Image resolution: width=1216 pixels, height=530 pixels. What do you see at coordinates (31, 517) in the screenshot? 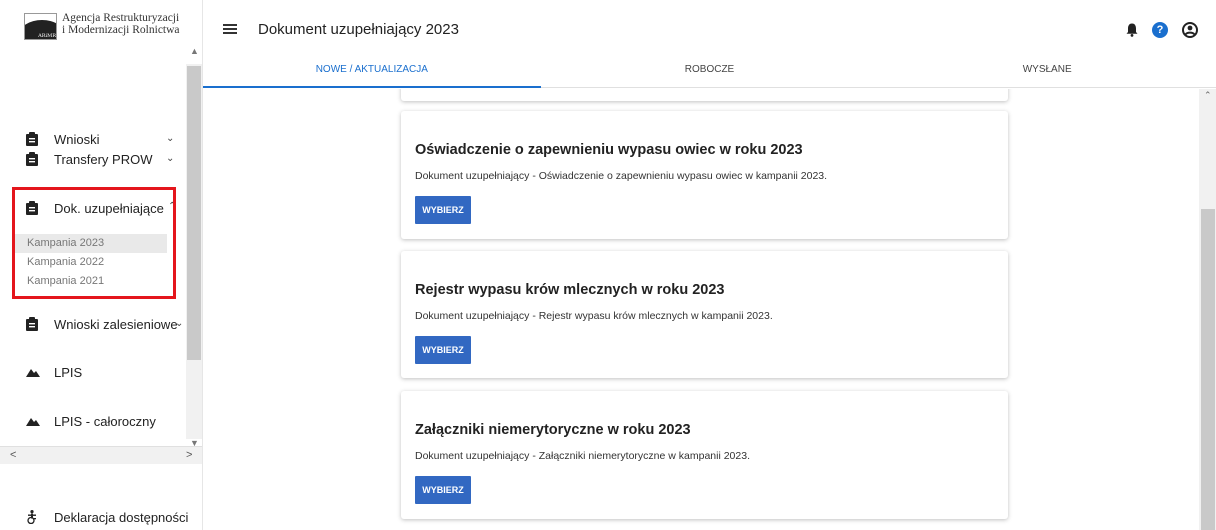
I see `accessibility-icon` at bounding box center [31, 517].